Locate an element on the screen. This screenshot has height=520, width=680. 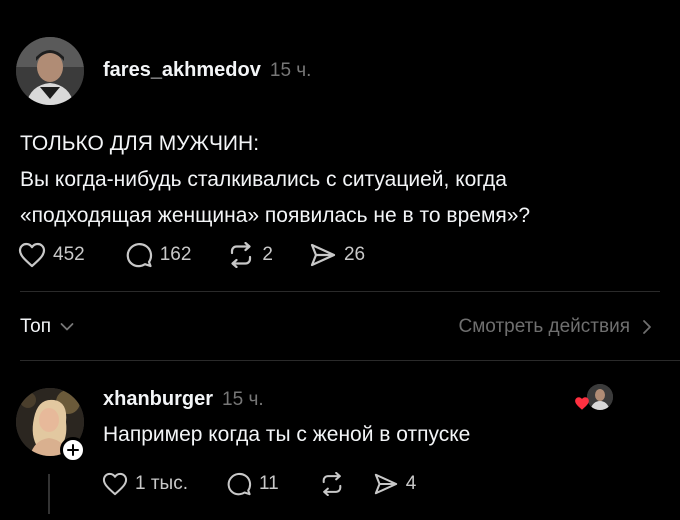
reply-actions: 1 тыс. 11 4 is located at coordinates (259, 484).